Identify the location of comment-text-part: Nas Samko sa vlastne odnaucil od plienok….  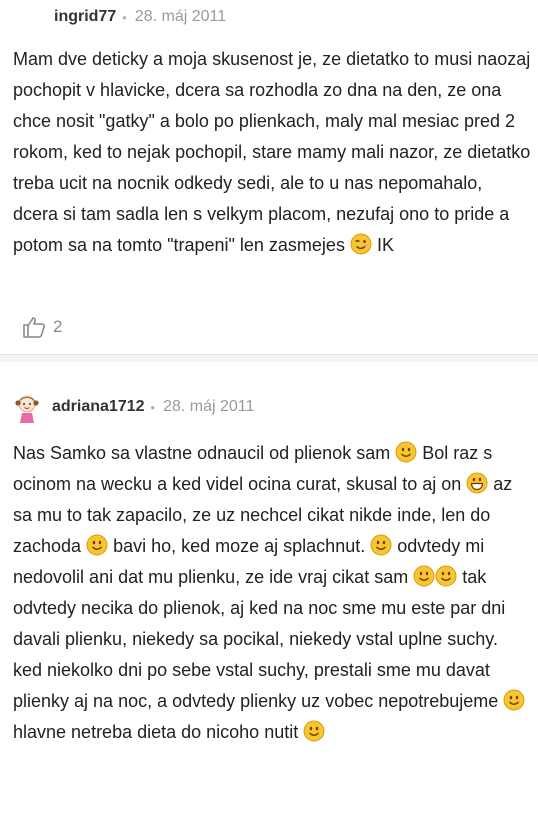
(204, 453).